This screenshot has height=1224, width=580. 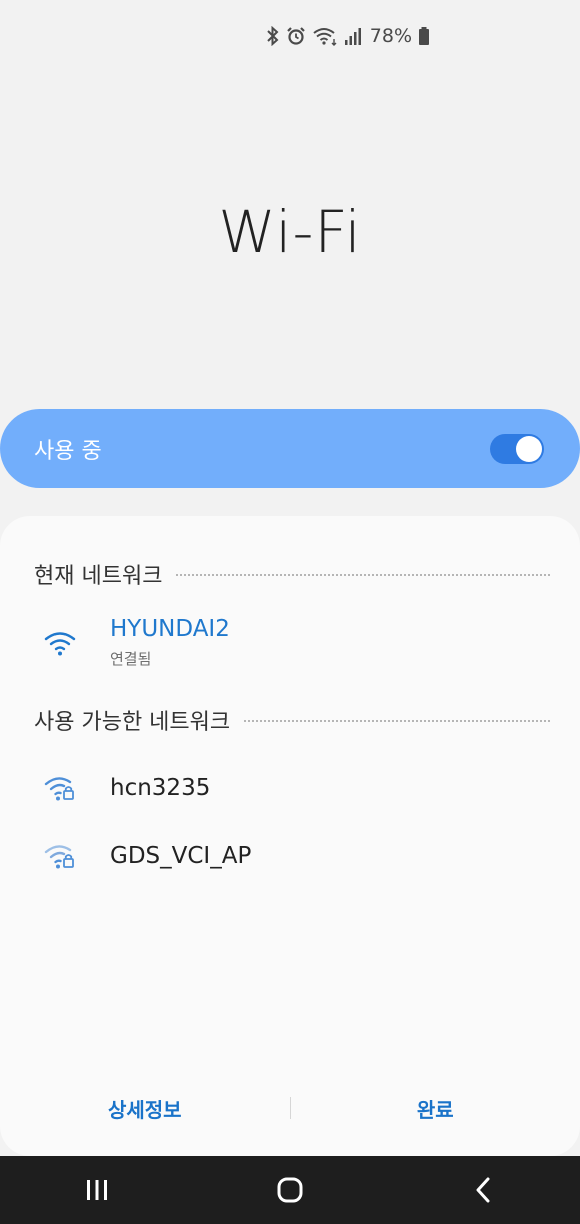 I want to click on status-bar: 78%, so click(x=348, y=36).